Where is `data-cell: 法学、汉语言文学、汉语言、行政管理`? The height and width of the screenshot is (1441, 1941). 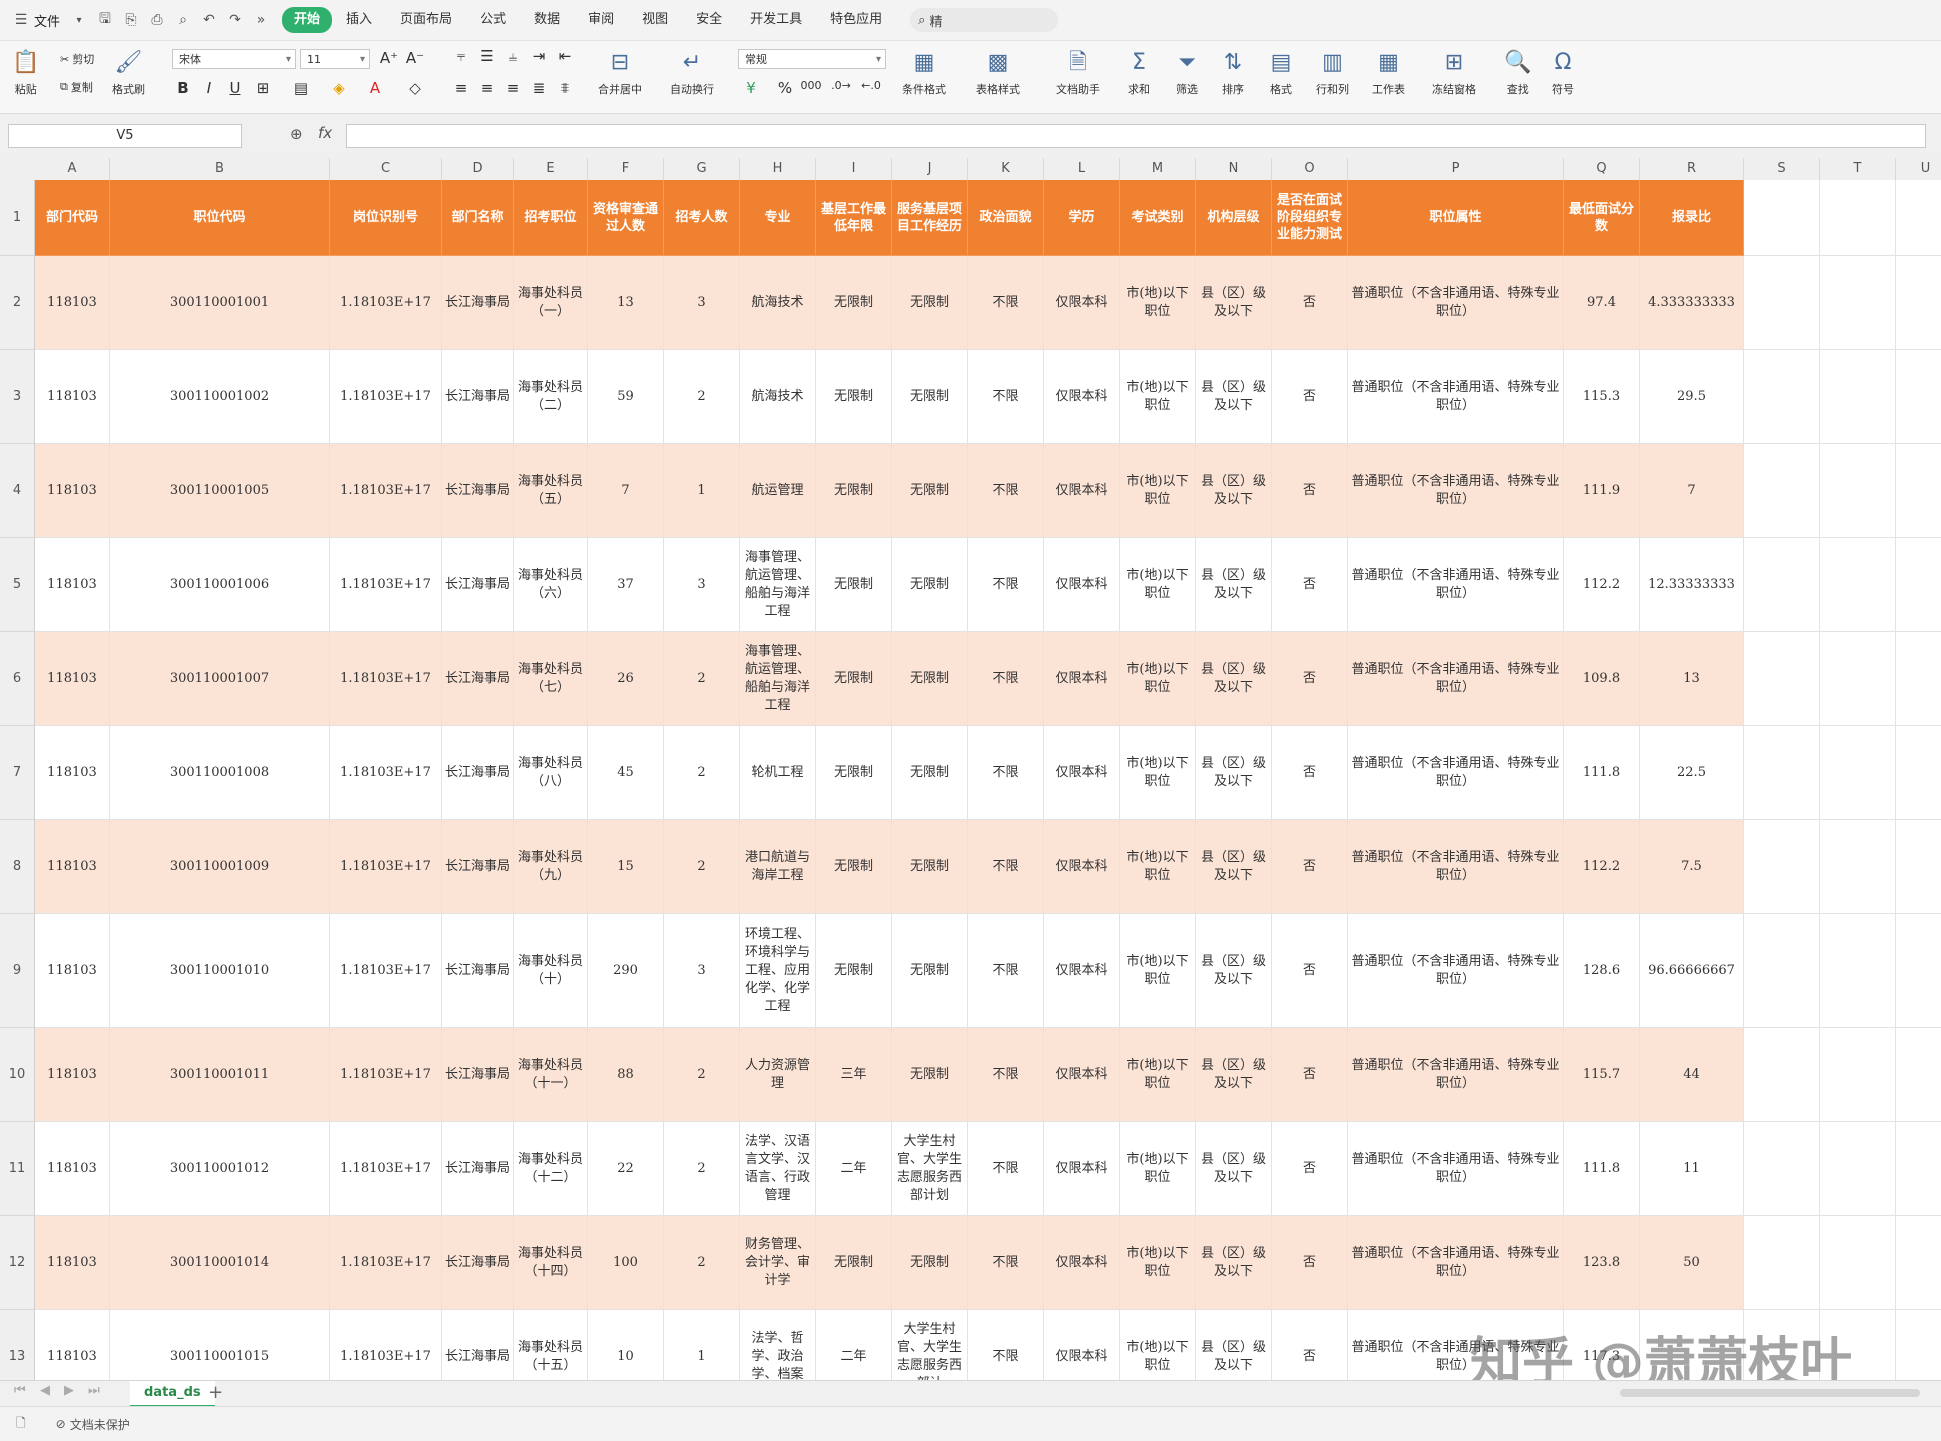
data-cell: 法学、汉语言文学、汉语言、行政管理 is located at coordinates (778, 1169).